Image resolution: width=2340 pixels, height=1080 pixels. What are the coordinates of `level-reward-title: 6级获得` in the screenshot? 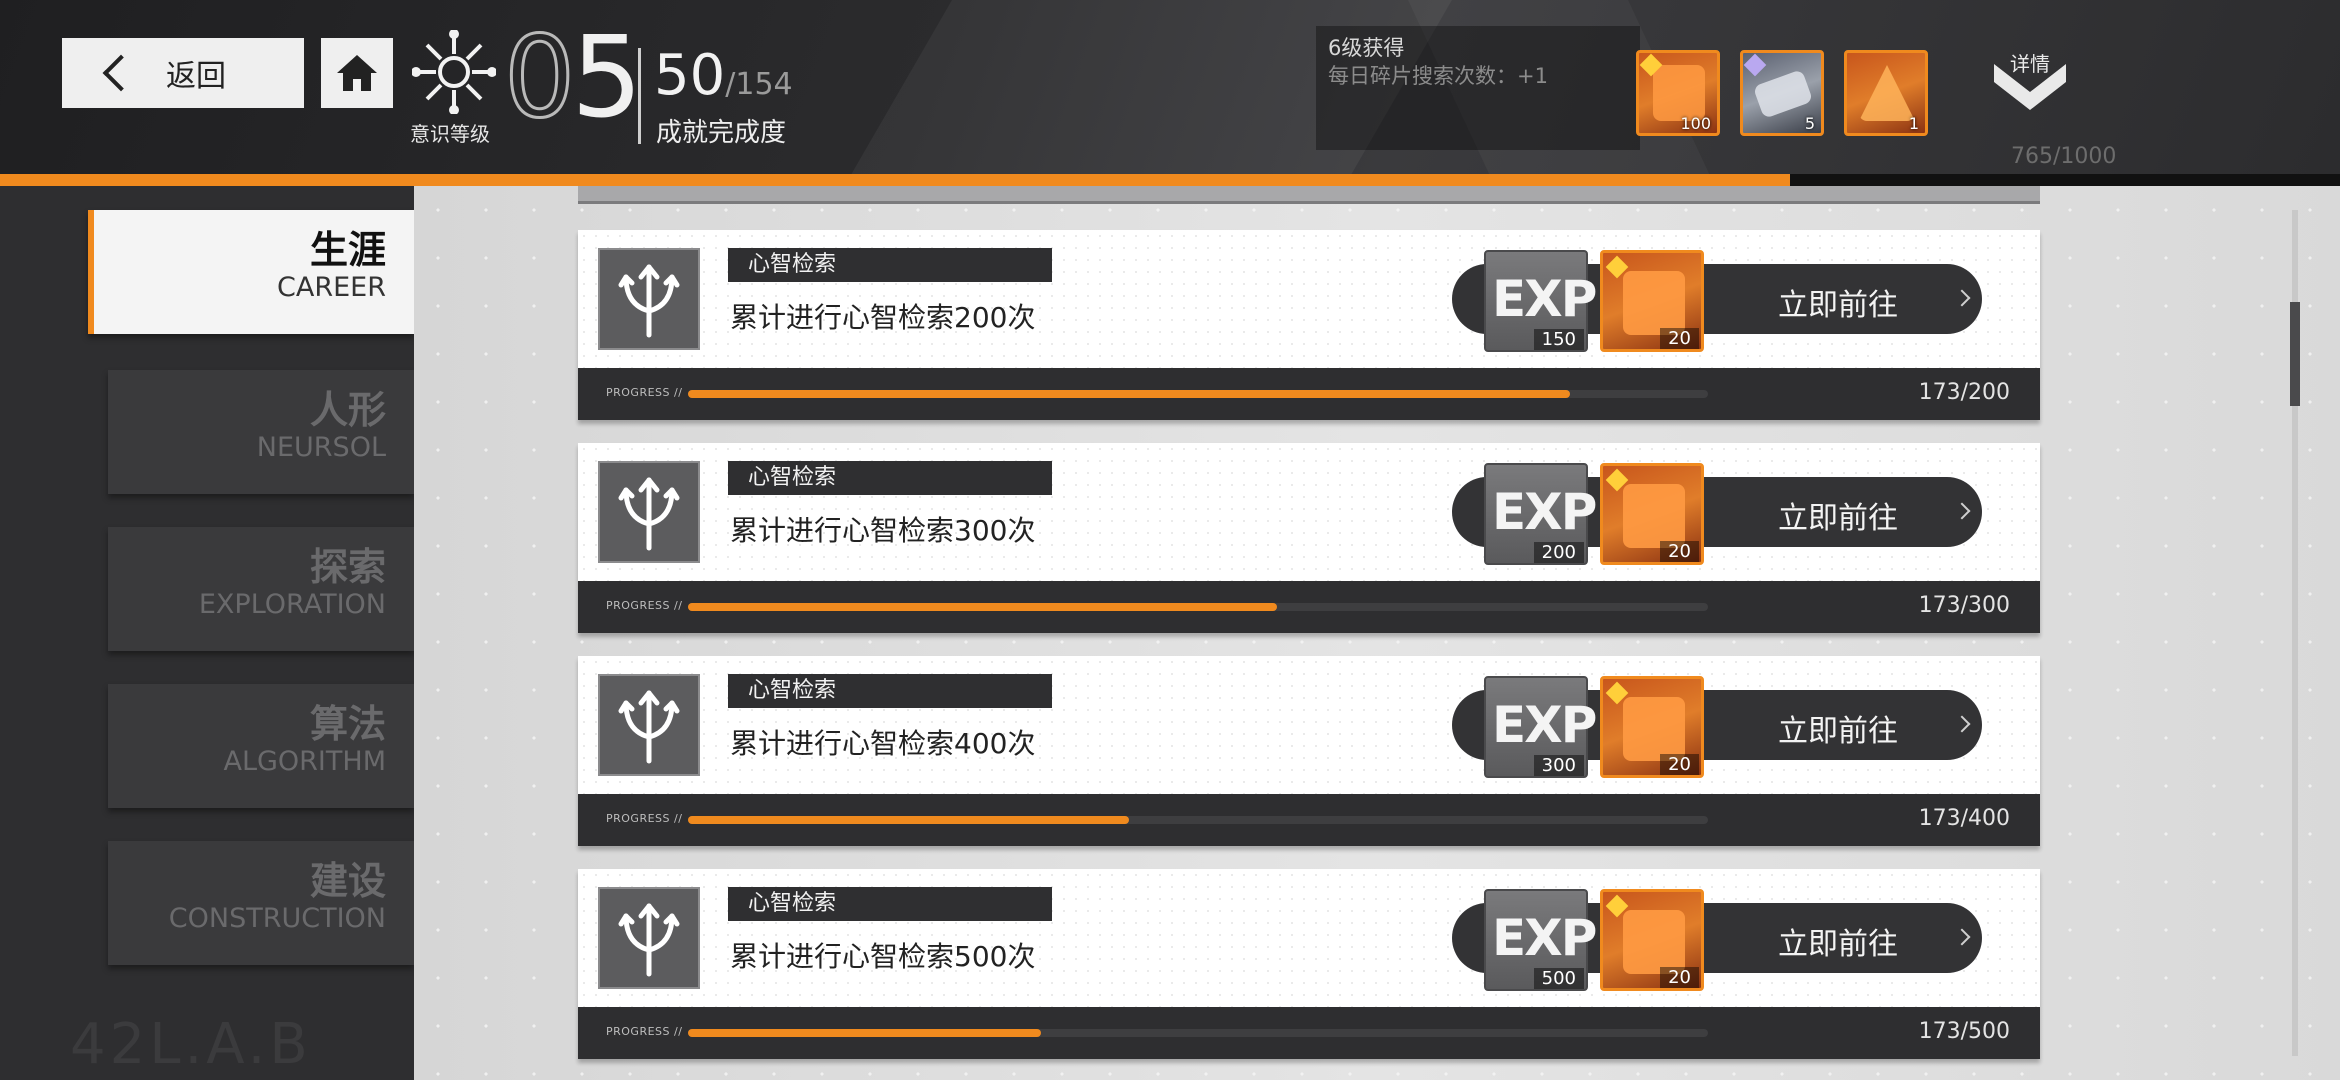 It's located at (1366, 48).